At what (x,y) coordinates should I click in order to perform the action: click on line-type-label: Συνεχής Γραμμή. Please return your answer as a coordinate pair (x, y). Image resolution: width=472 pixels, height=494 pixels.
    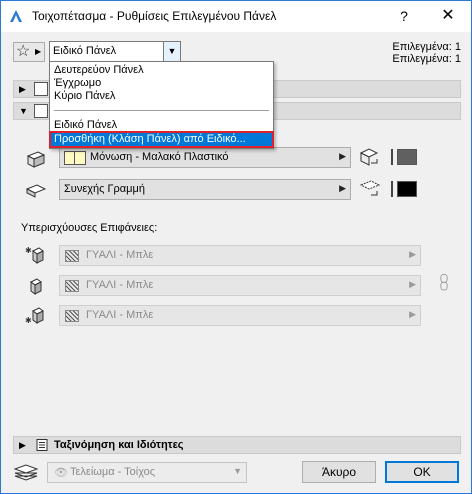
    Looking at the image, I should click on (104, 189).